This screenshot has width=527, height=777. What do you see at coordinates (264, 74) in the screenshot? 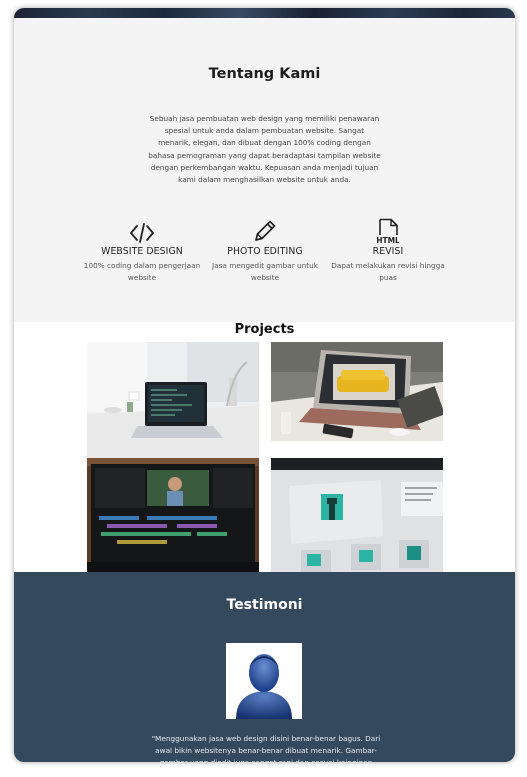
I see `about-title: Tentang Kami` at bounding box center [264, 74].